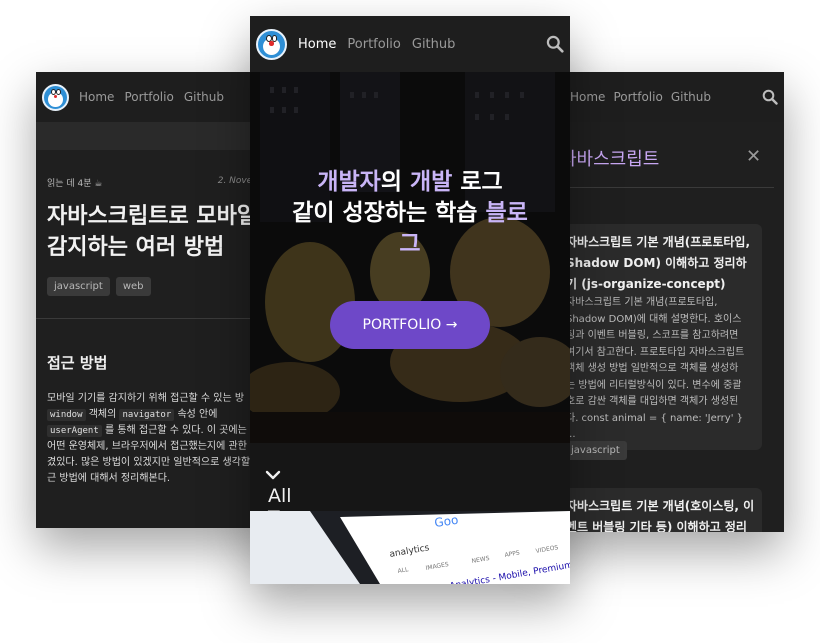  Describe the element at coordinates (410, 244) in the screenshot. I see `hero-highlight: 그` at that location.